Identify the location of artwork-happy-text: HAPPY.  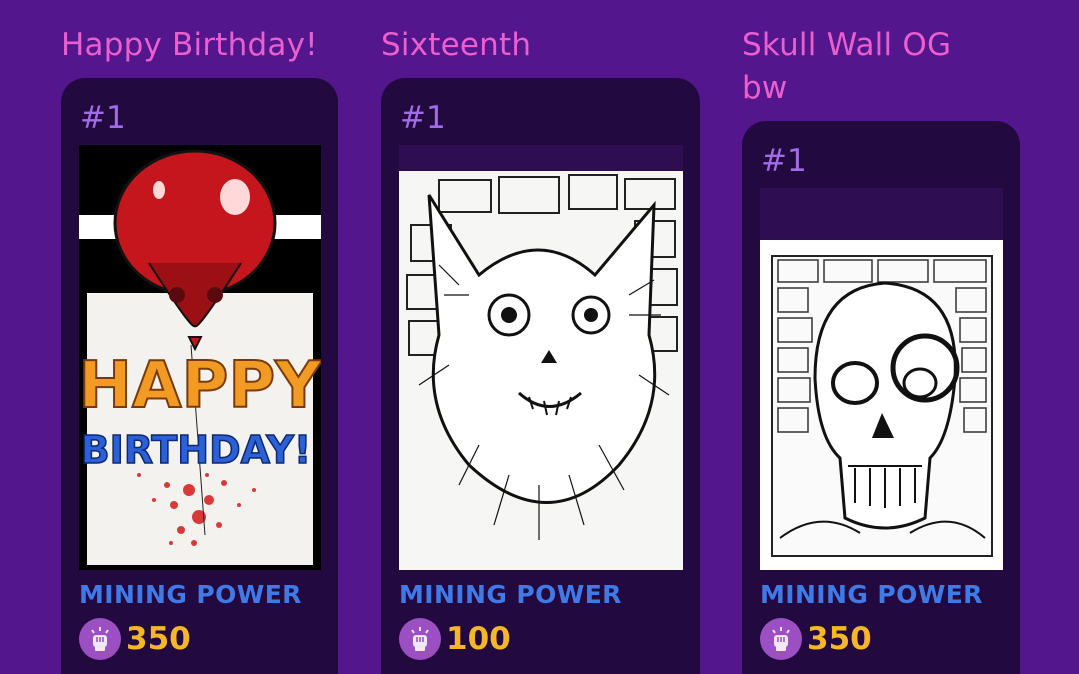
(200, 386).